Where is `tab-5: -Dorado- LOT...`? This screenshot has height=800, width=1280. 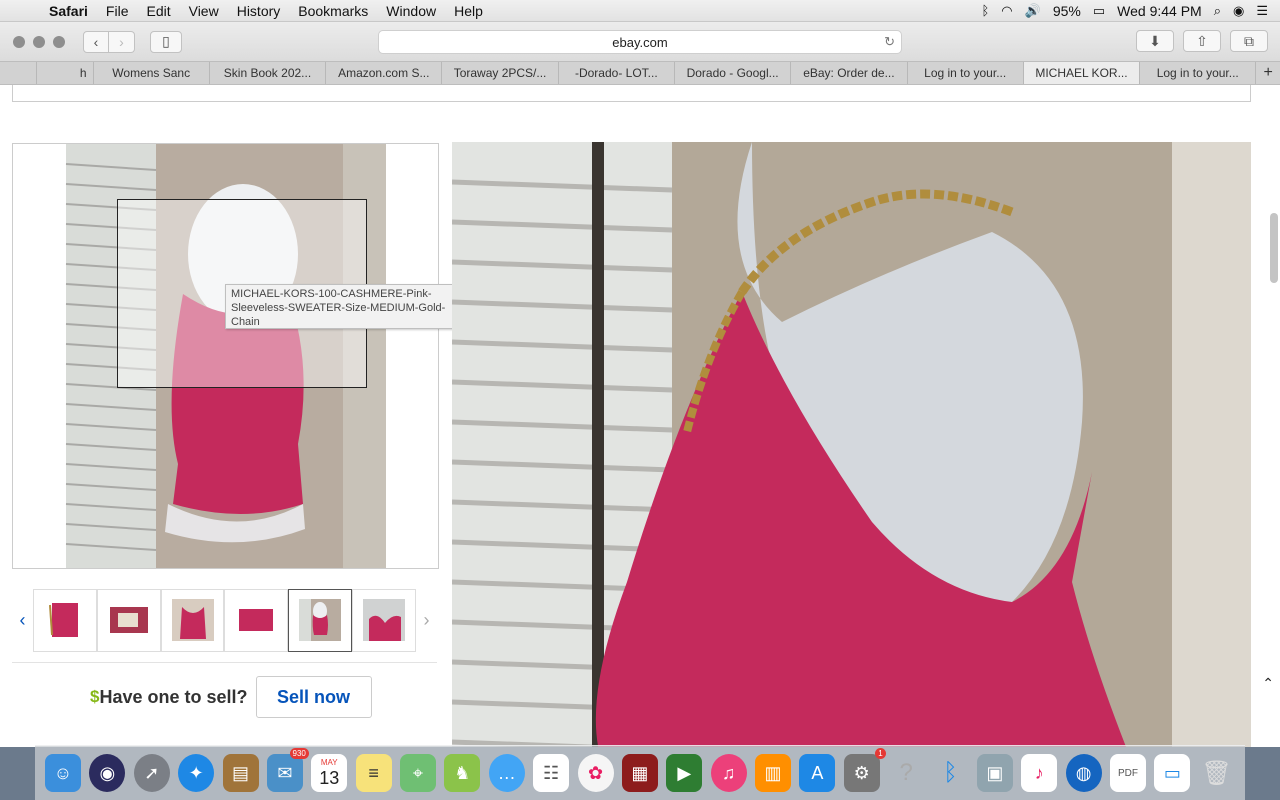 tab-5: -Dorado- LOT... is located at coordinates (617, 73).